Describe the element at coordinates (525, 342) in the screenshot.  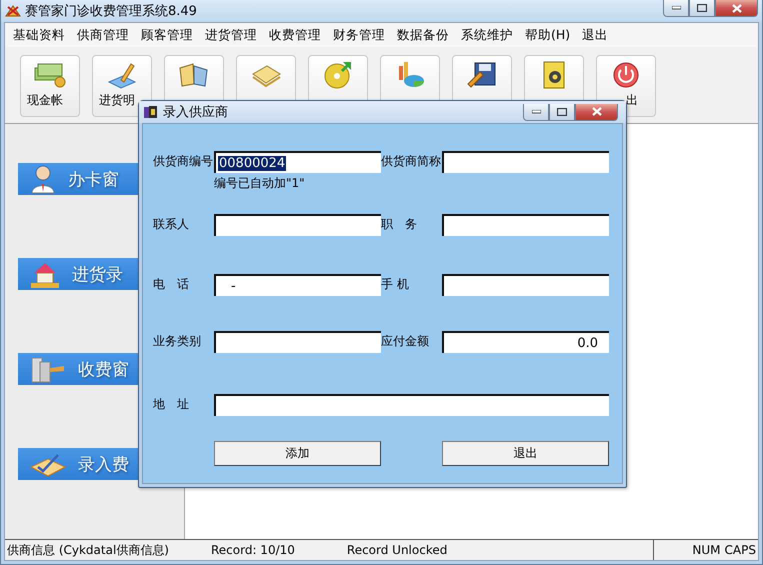
I see `input-field: 0.0` at that location.